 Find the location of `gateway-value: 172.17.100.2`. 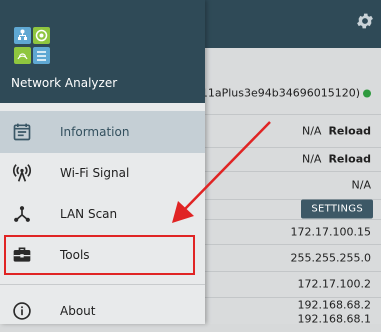

gateway-value: 172.17.100.2 is located at coordinates (334, 284).